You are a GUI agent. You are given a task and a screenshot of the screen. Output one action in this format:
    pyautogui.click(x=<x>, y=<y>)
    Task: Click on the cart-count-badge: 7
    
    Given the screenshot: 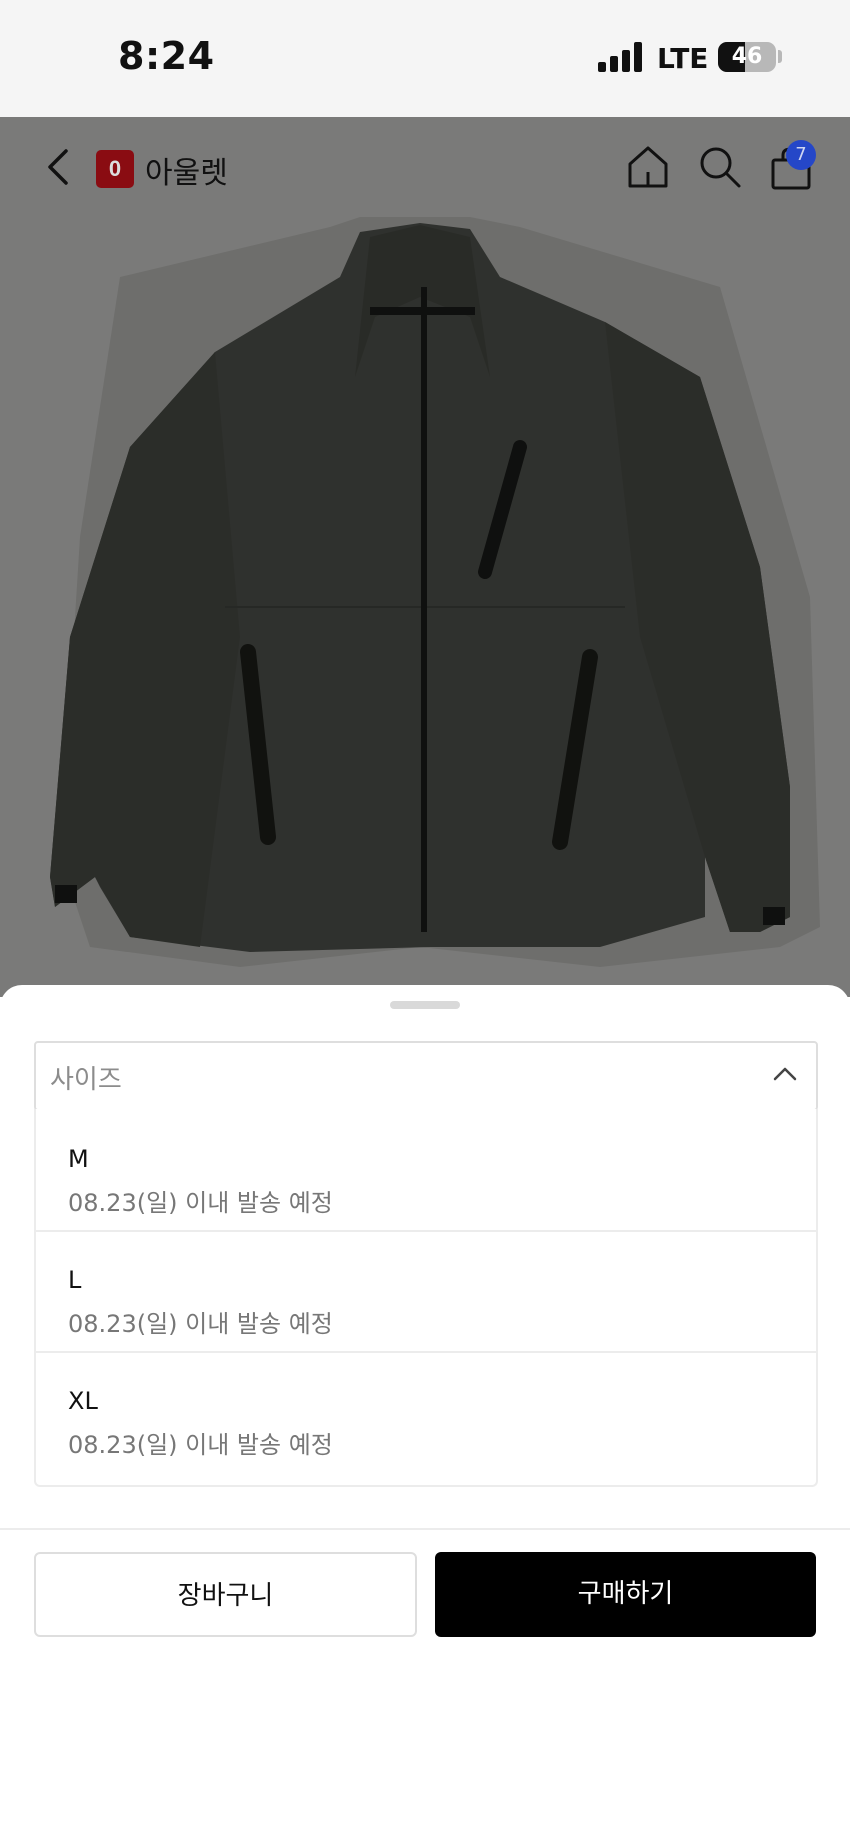 What is the action you would take?
    pyautogui.click(x=801, y=155)
    